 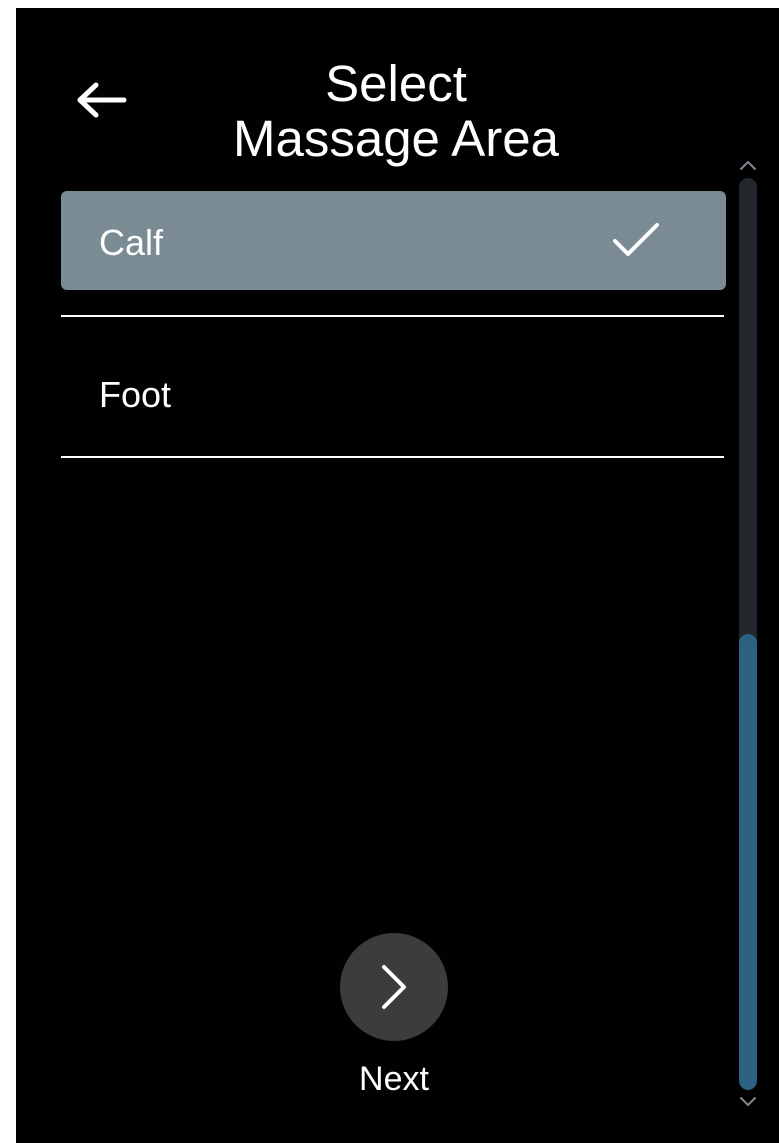 I want to click on checkmark-icon, so click(x=636, y=239).